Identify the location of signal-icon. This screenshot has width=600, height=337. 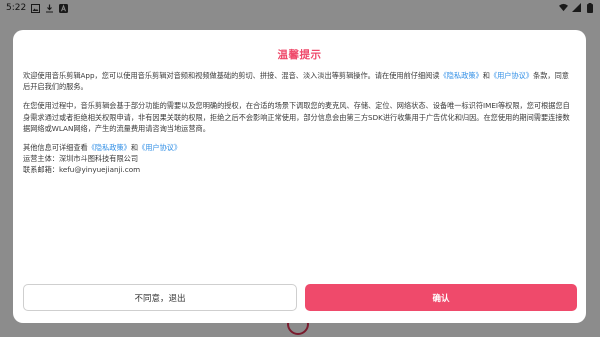
(576, 7).